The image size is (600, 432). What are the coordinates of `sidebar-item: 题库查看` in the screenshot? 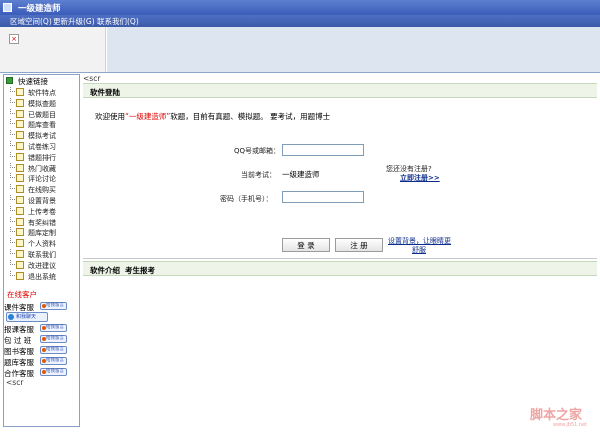 It's located at (41, 124).